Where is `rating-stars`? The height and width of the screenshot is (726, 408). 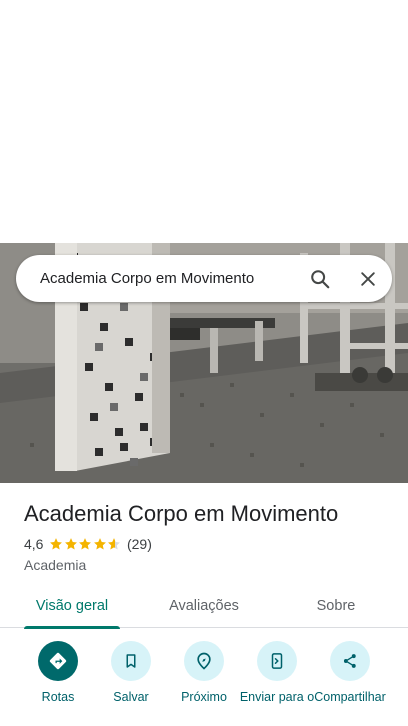
rating-stars is located at coordinates (85, 544).